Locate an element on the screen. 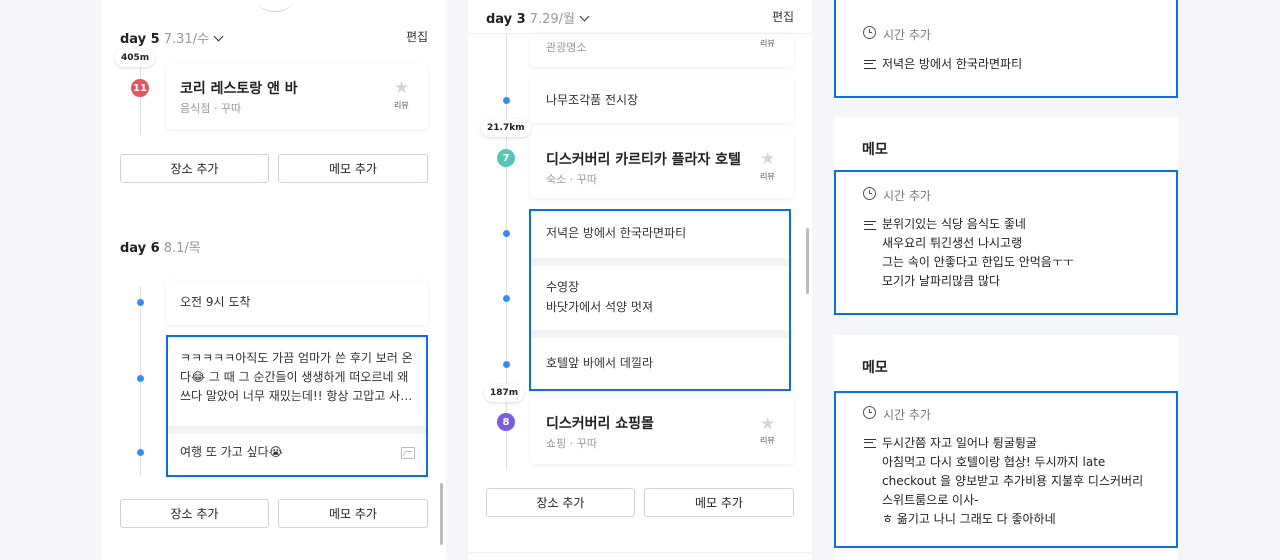 This screenshot has width=1280, height=560. place-subtitle: 쇼핑 · 꾸따 is located at coordinates (571, 443).